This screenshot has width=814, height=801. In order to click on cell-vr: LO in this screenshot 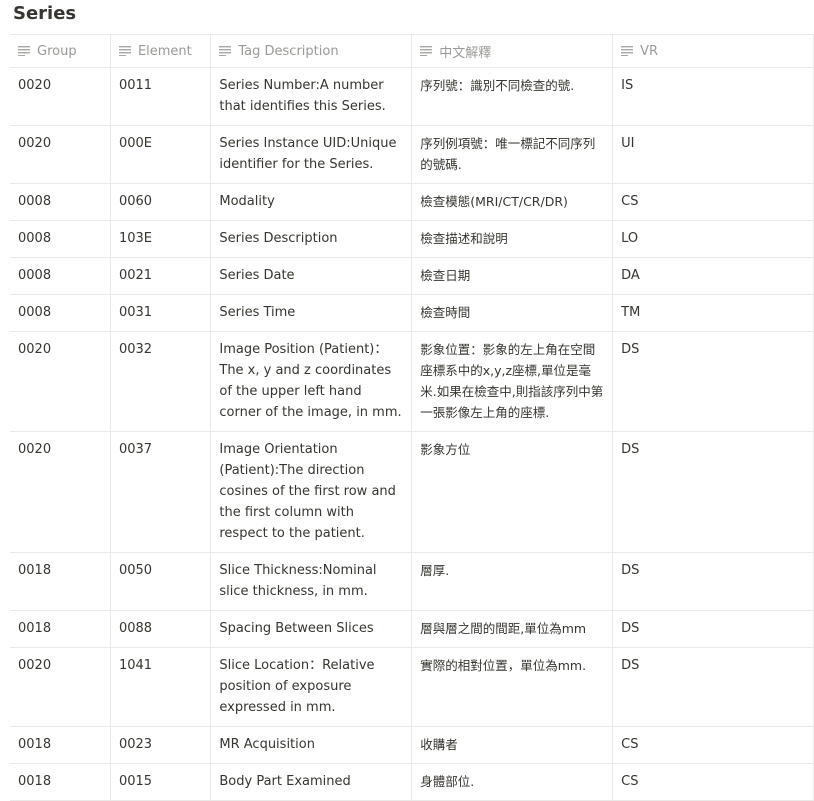, I will do `click(713, 239)`.